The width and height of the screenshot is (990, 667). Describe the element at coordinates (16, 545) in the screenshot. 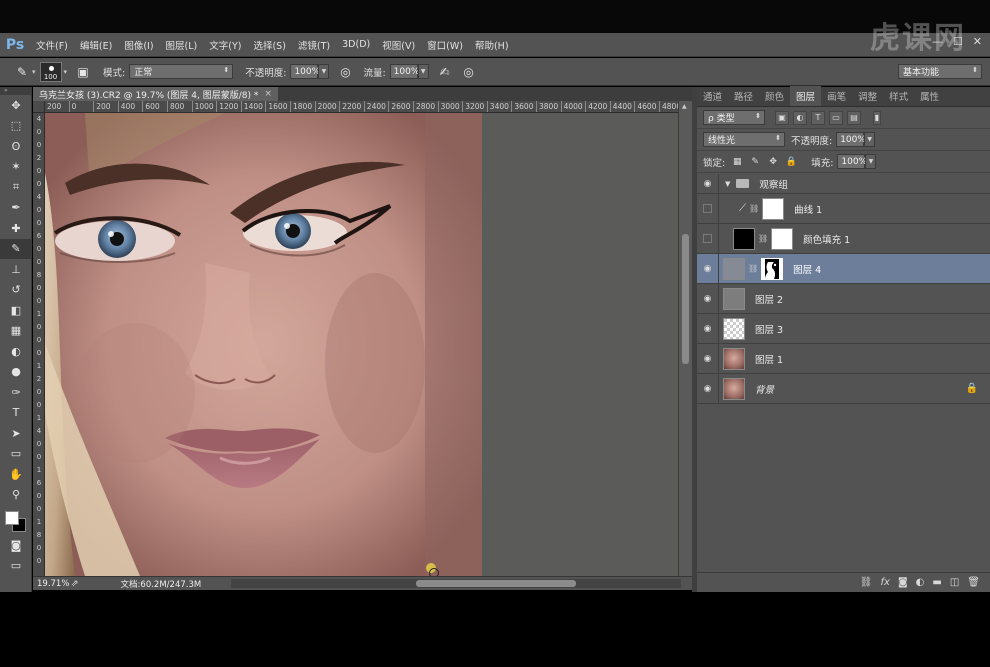

I see `quick-mask-icon: ◙` at that location.